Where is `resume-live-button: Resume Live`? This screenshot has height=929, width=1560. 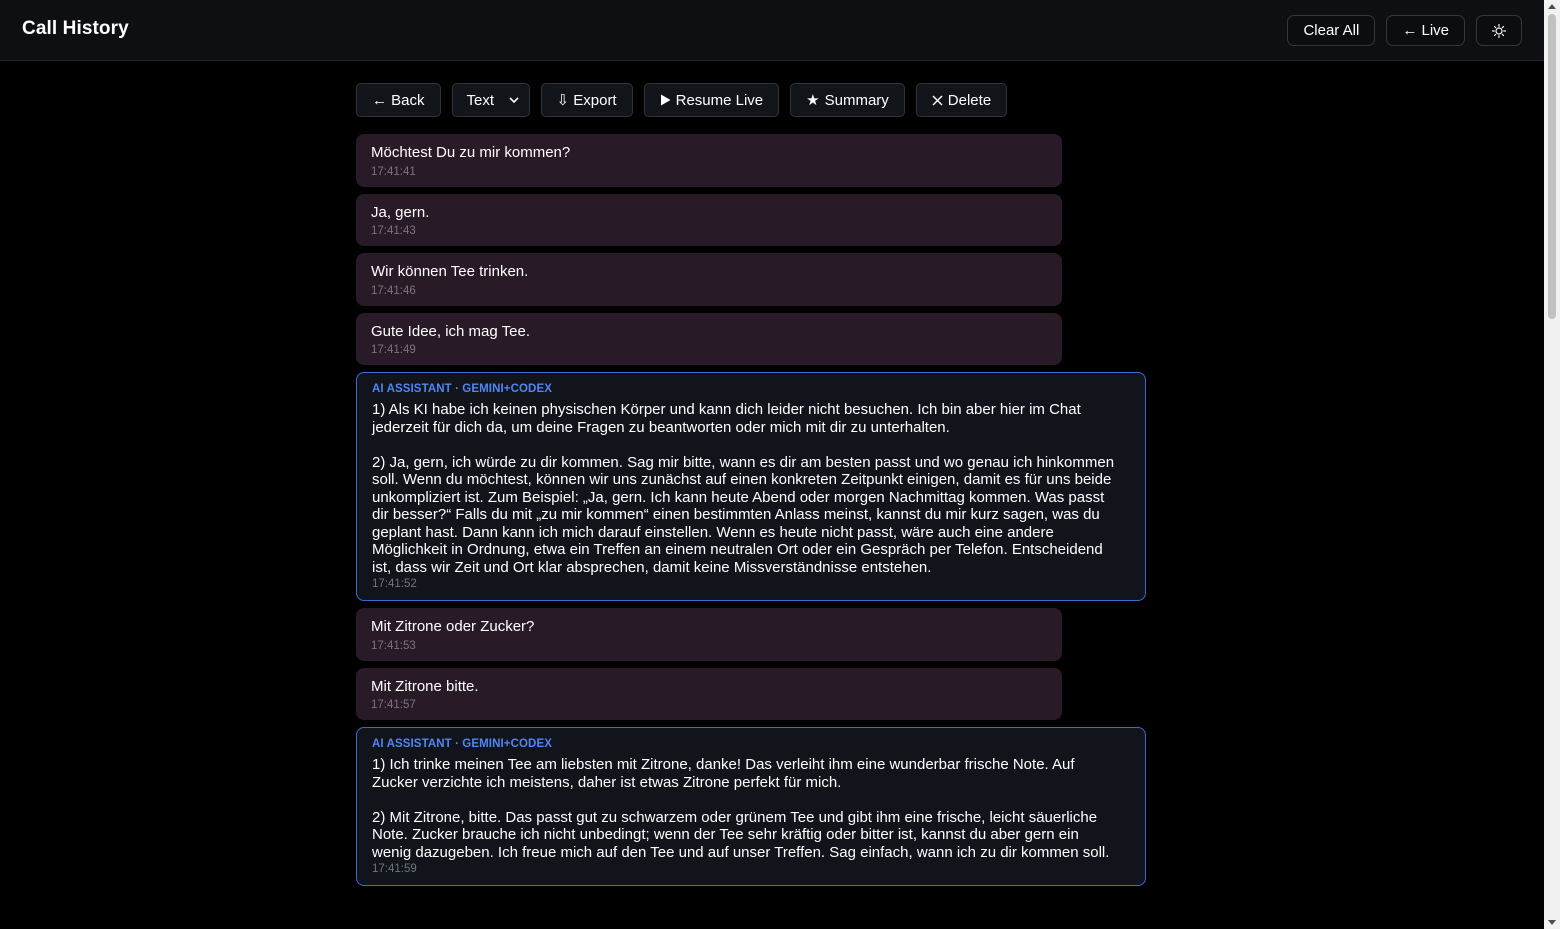
resume-live-button: Resume Live is located at coordinates (711, 100).